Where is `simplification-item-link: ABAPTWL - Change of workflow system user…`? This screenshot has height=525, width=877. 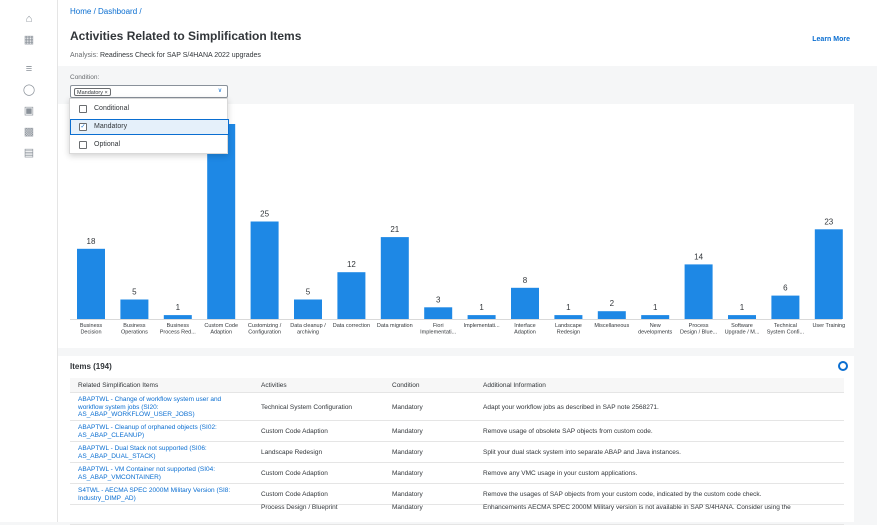
simplification-item-link: ABAPTWL - Change of workflow system user… is located at coordinates (168, 407).